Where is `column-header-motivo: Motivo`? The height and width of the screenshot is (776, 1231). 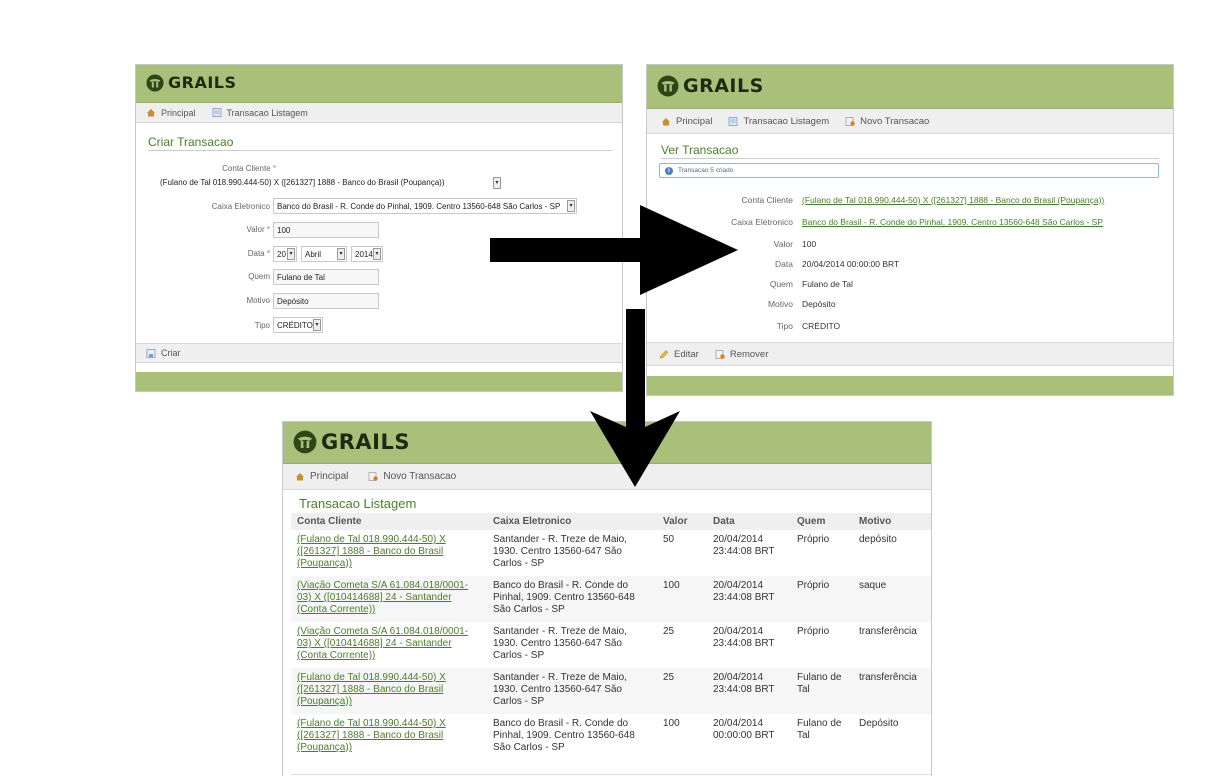
column-header-motivo: Motivo is located at coordinates (892, 521).